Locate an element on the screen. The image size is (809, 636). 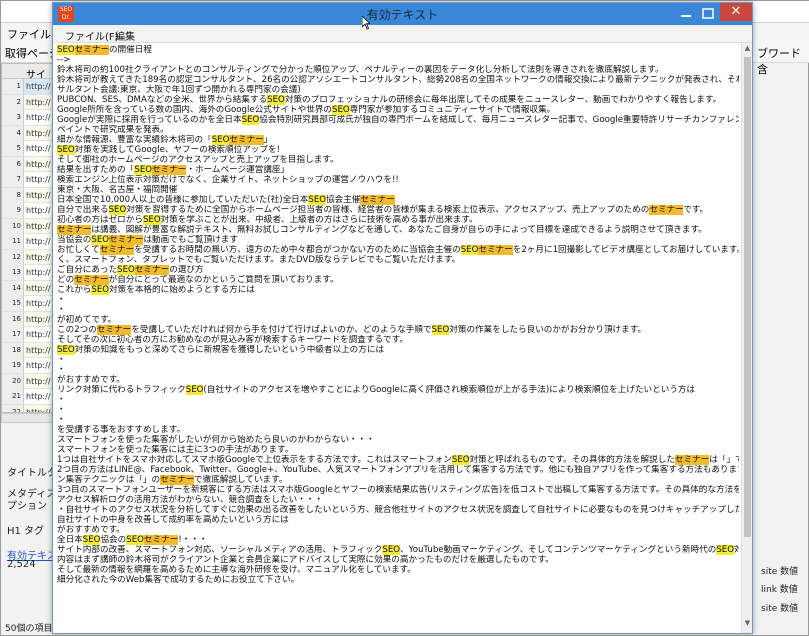
table-row: 16 http:// is located at coordinates (27, 319).